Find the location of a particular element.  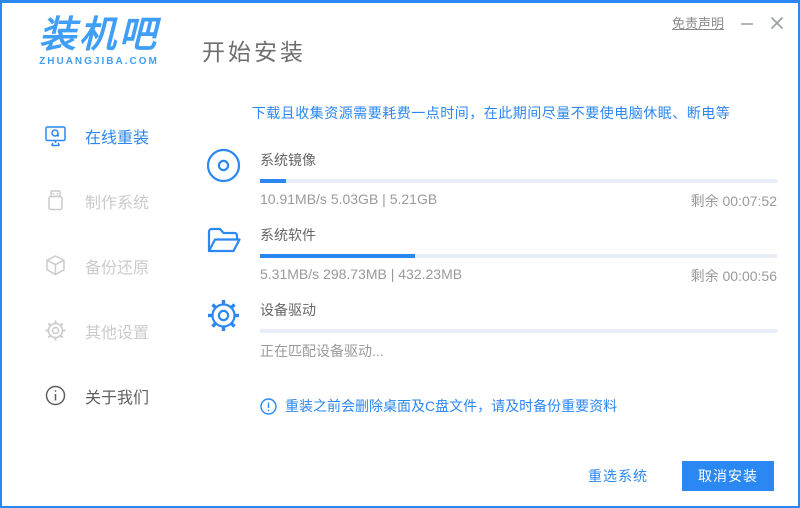

titlebar-controls: 免责声明 is located at coordinates (728, 22).